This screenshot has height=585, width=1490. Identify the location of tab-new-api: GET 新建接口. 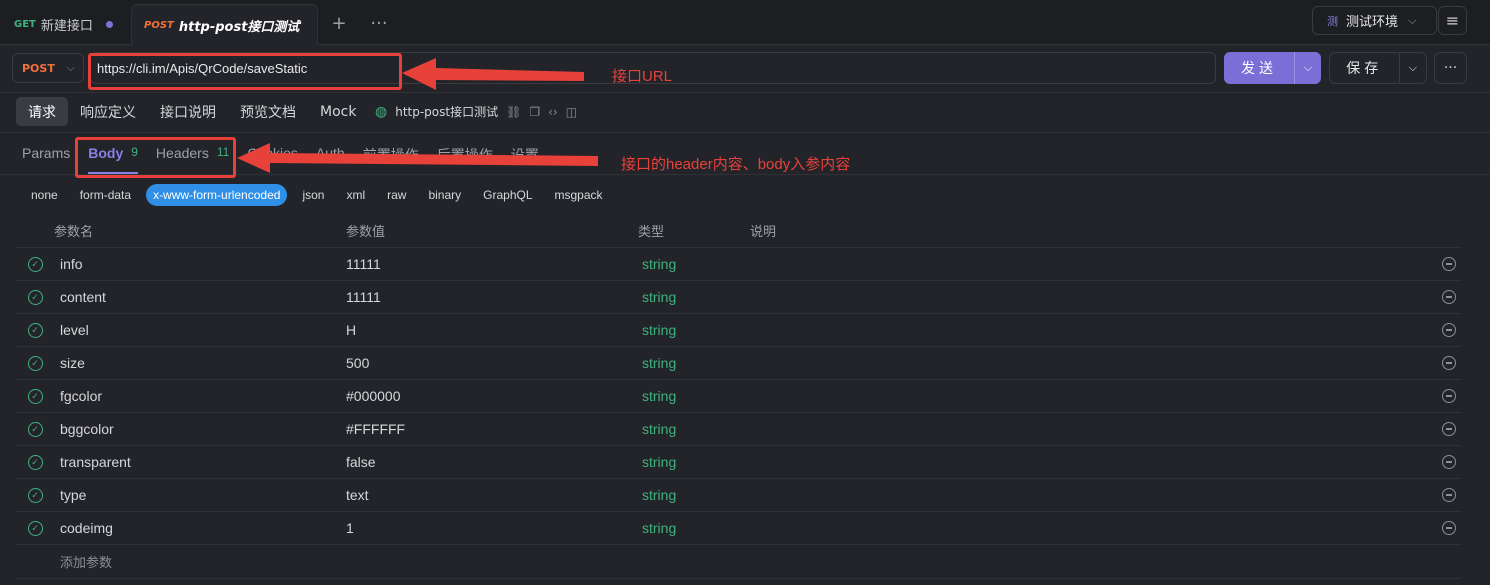
(66, 24).